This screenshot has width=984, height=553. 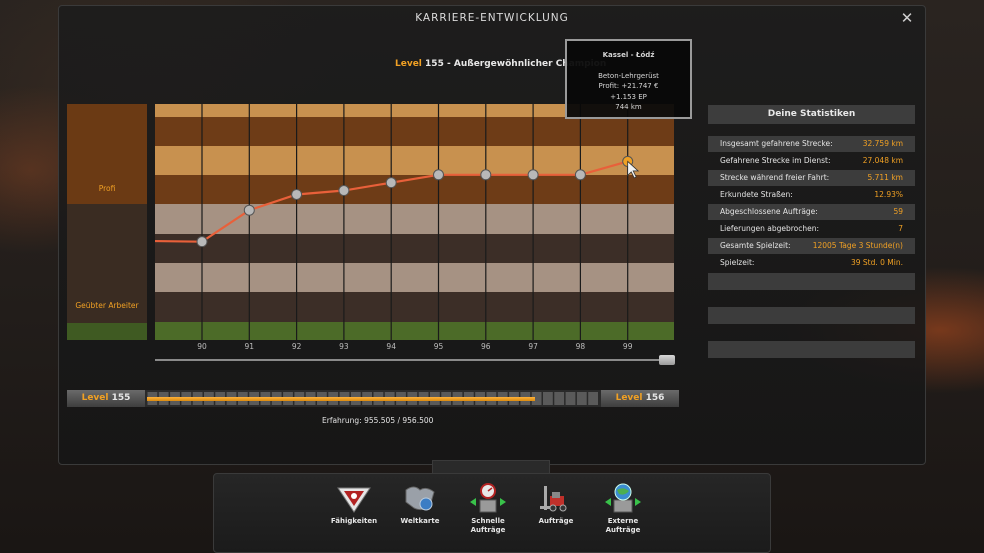 I want to click on world-map-icon, so click(x=420, y=498).